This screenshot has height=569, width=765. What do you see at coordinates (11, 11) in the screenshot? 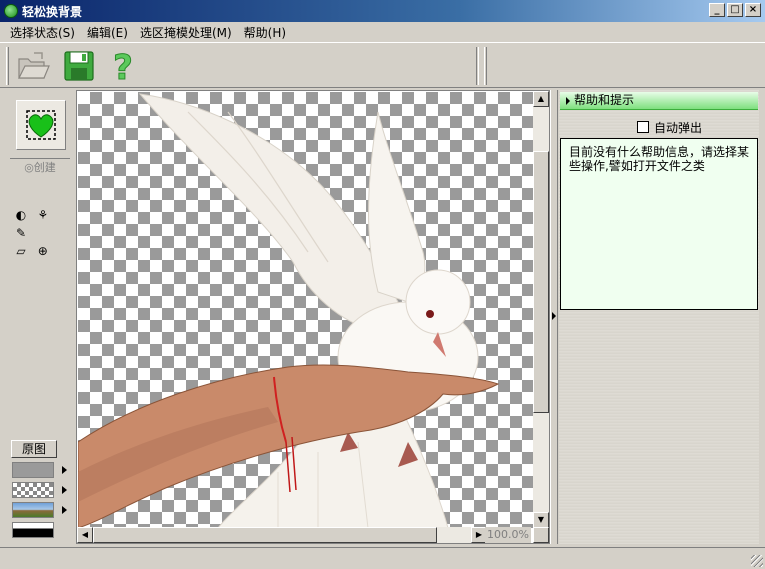
I see `app-icon` at bounding box center [11, 11].